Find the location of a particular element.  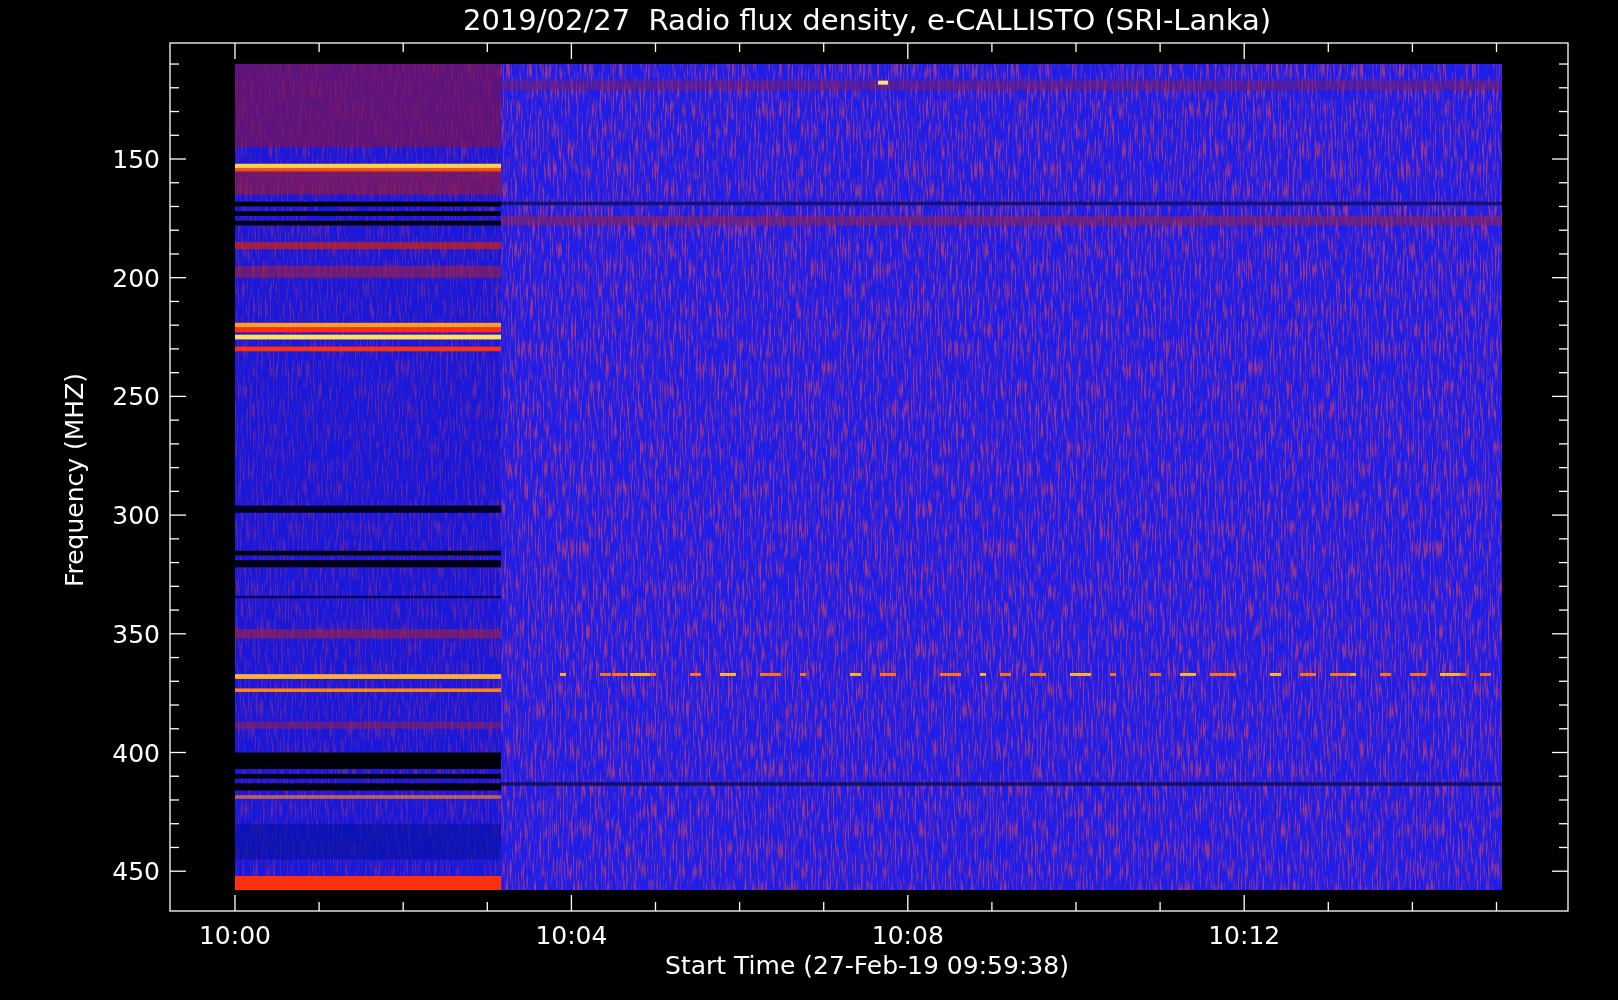

y-tick-label: 450 is located at coordinates (136, 872).